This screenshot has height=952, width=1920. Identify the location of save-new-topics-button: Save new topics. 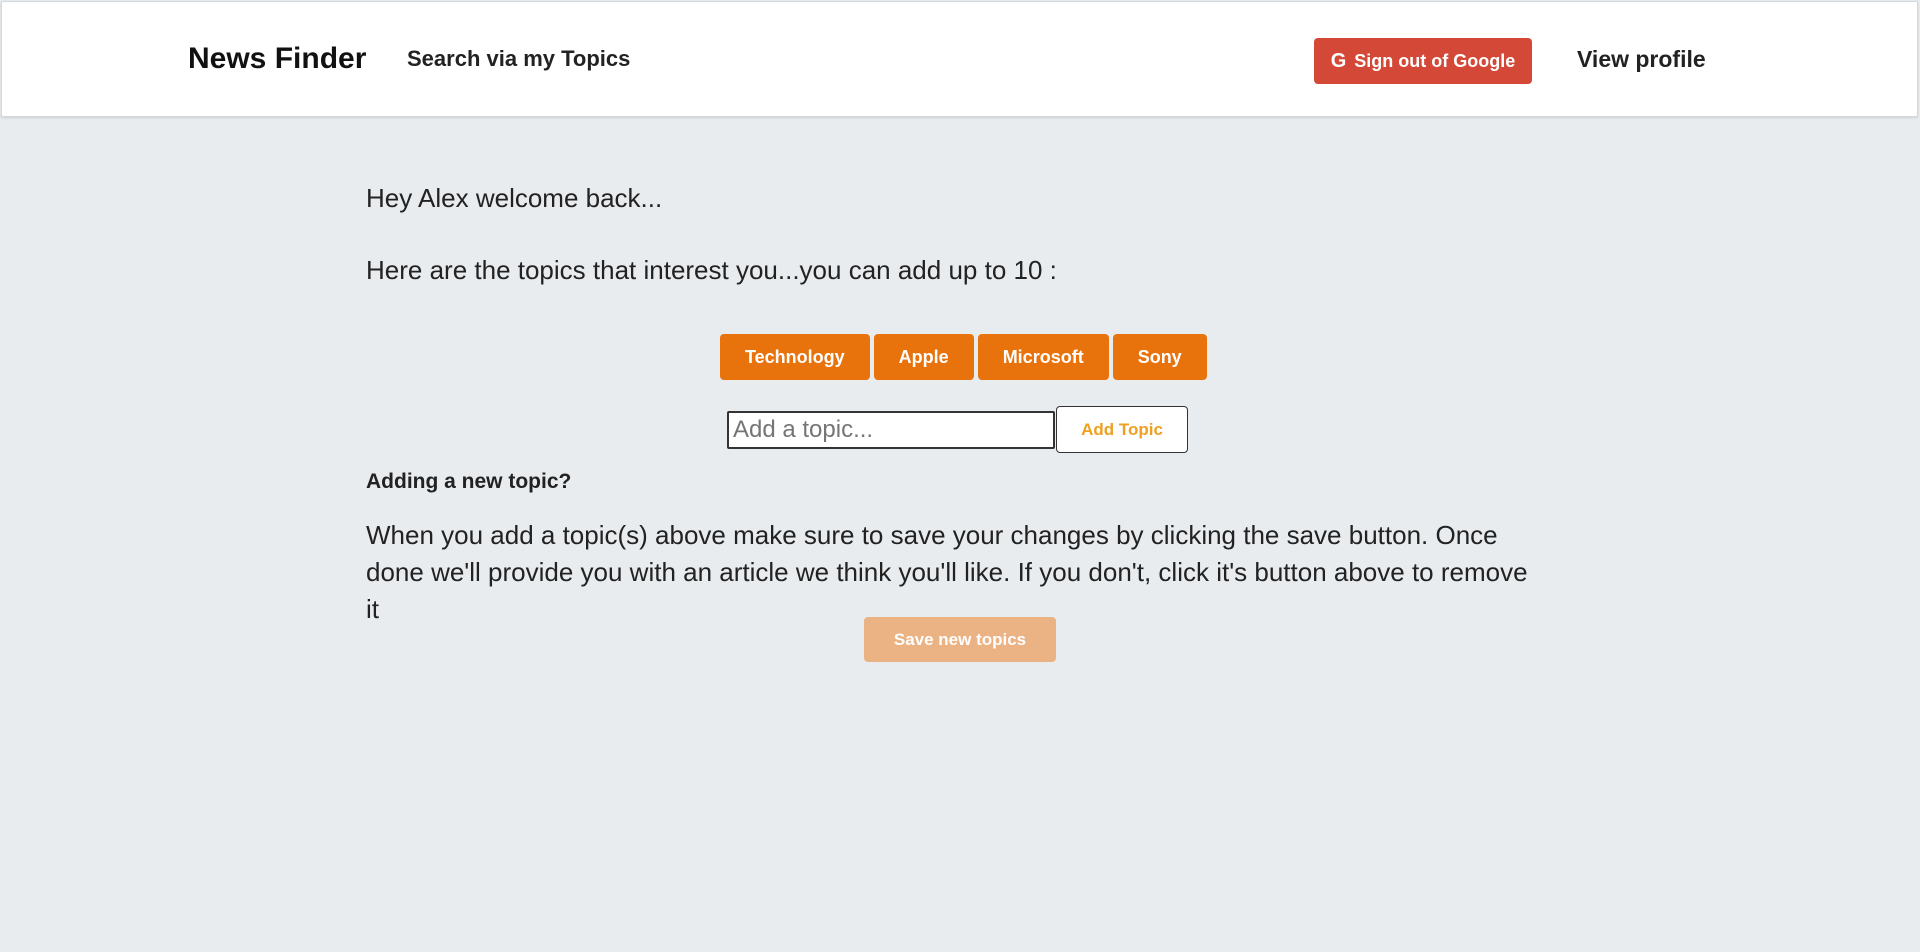
(960, 639).